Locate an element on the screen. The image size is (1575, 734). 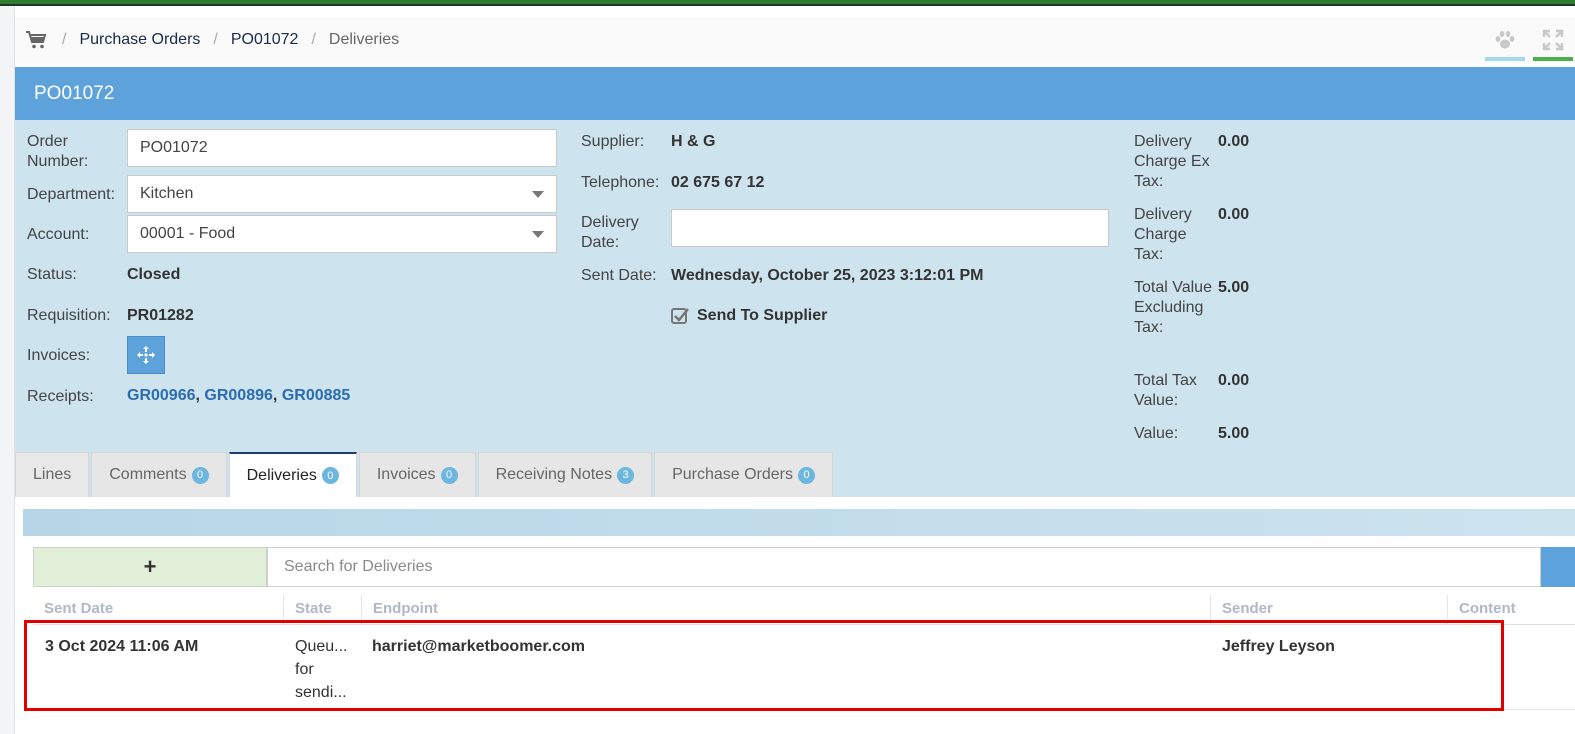
state-line: for is located at coordinates (304, 669).